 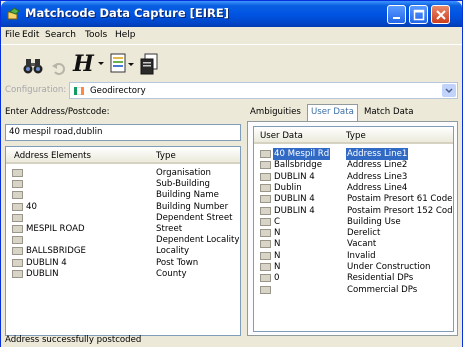 I want to click on column-header-user-data: User Data, so click(x=281, y=136).